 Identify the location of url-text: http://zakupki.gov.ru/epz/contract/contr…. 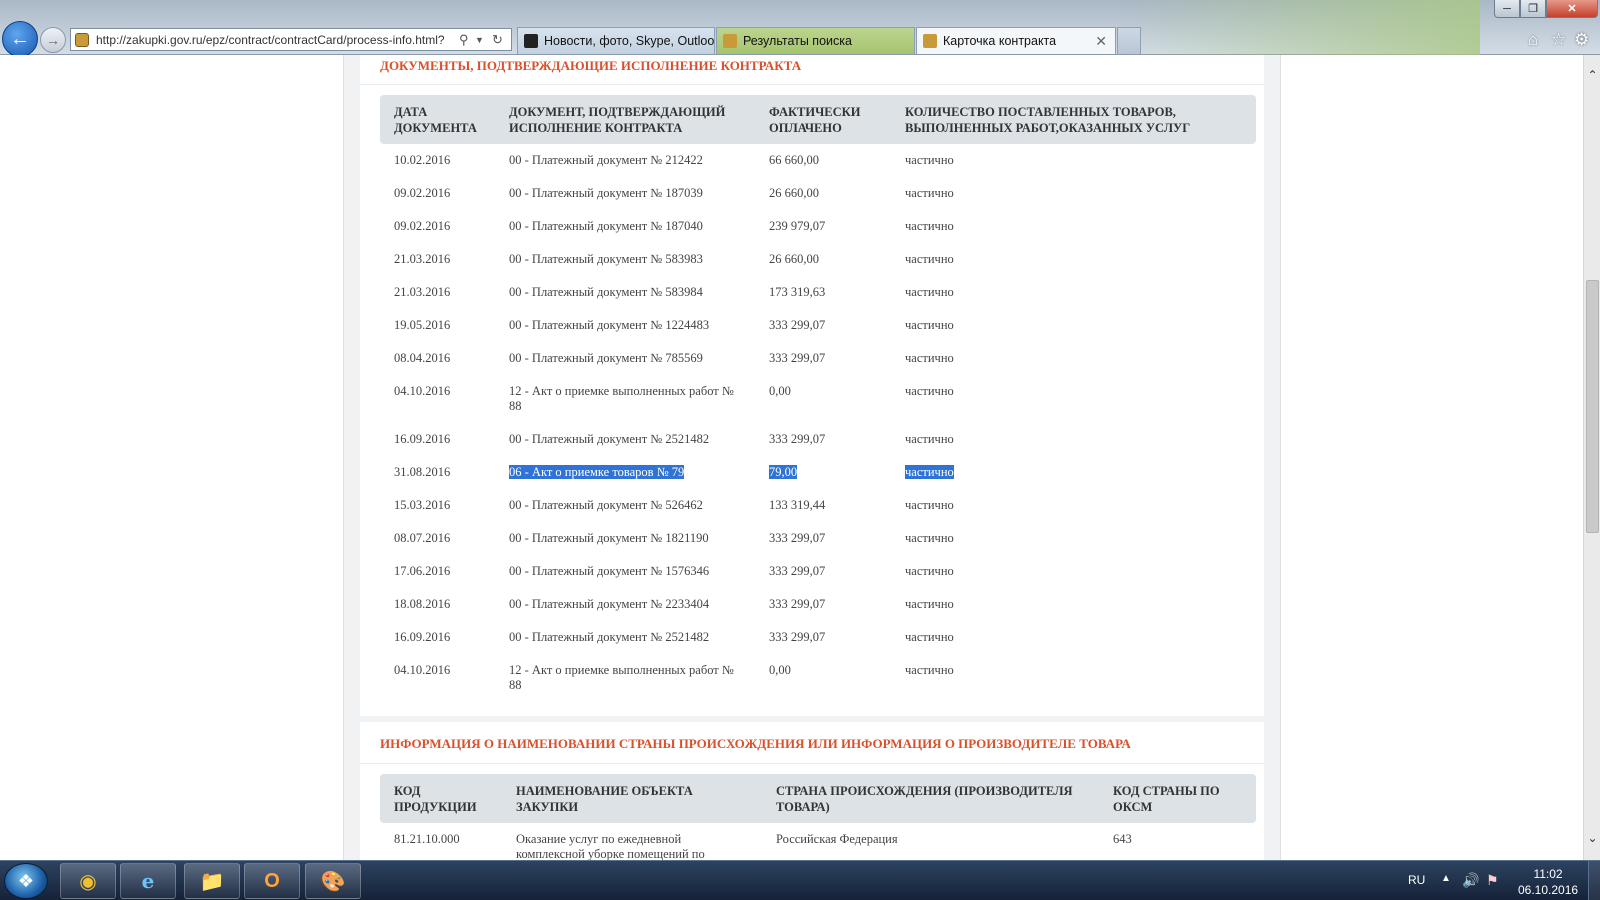
(276, 40).